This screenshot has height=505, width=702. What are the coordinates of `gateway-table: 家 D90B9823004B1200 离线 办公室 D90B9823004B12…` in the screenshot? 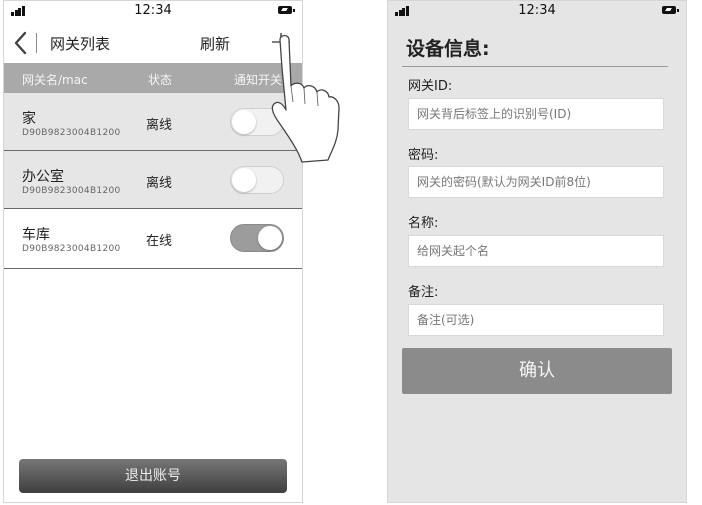 It's located at (153, 181).